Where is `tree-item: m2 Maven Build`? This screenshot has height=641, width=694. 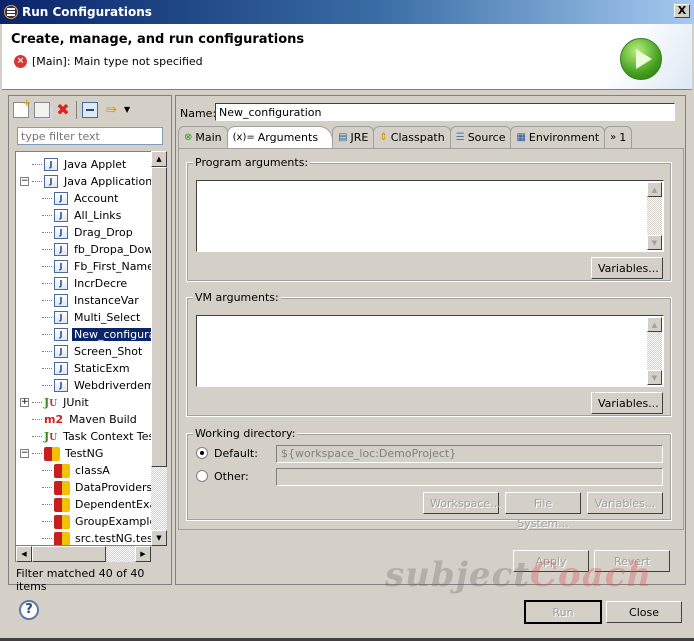 tree-item: m2 Maven Build is located at coordinates (79, 419).